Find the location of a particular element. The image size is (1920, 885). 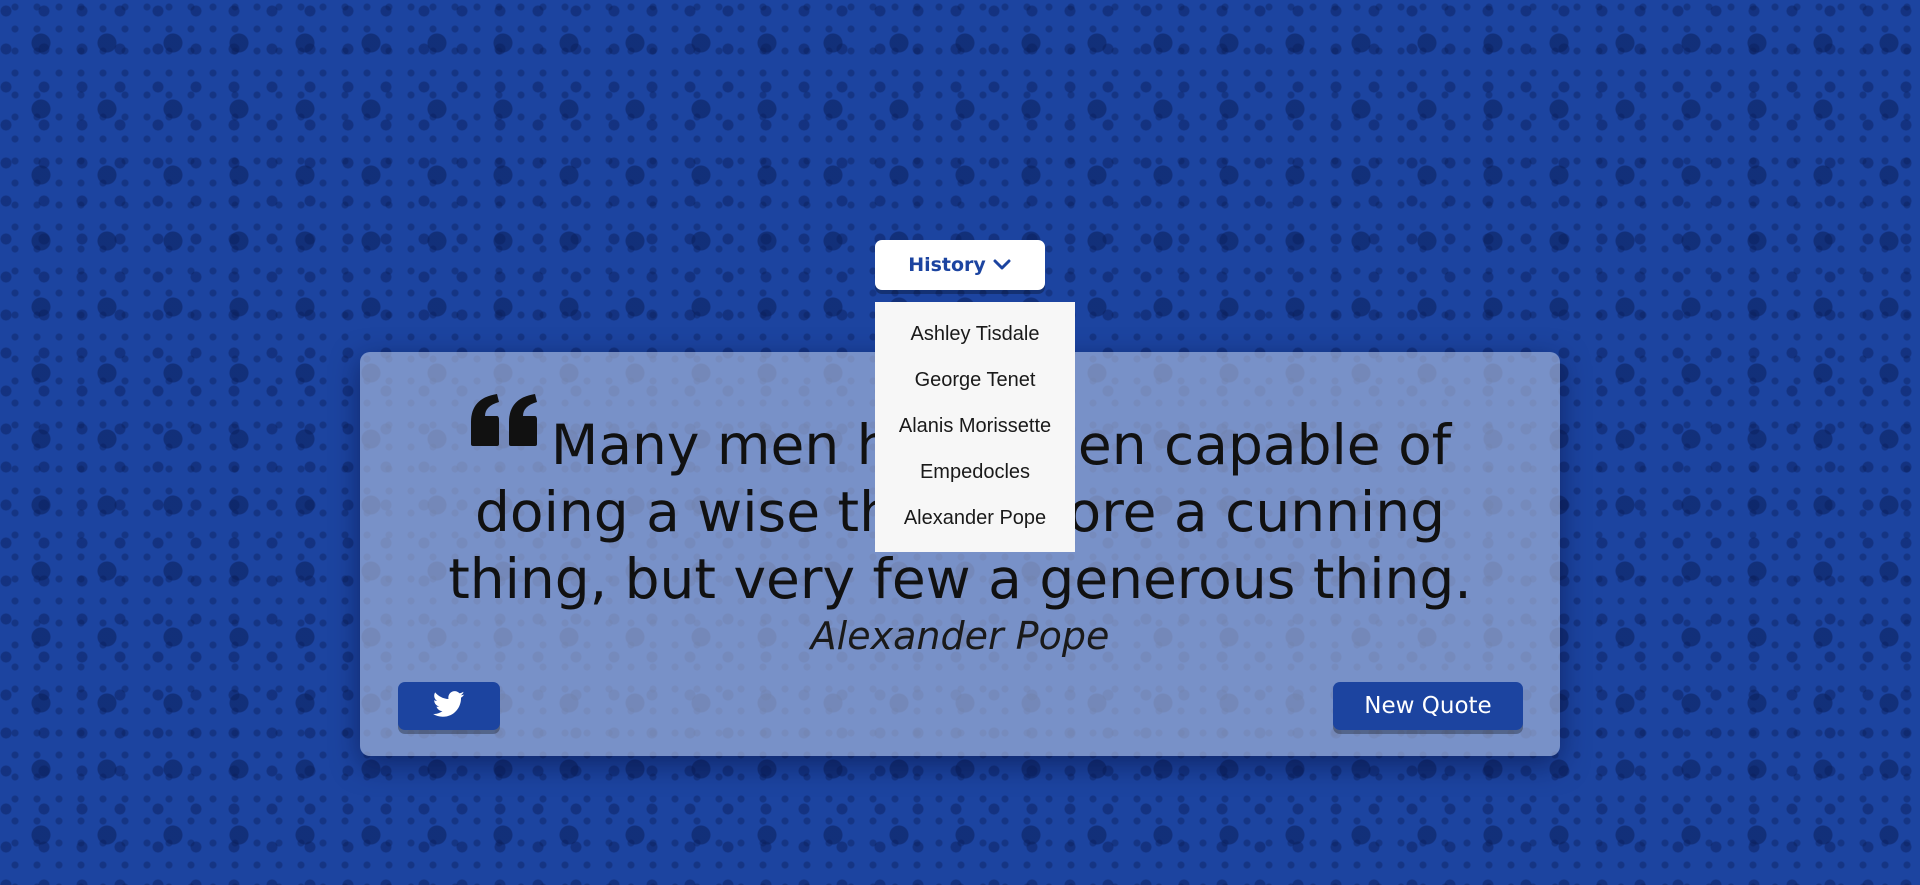

quote-left-icon is located at coordinates (505, 420).